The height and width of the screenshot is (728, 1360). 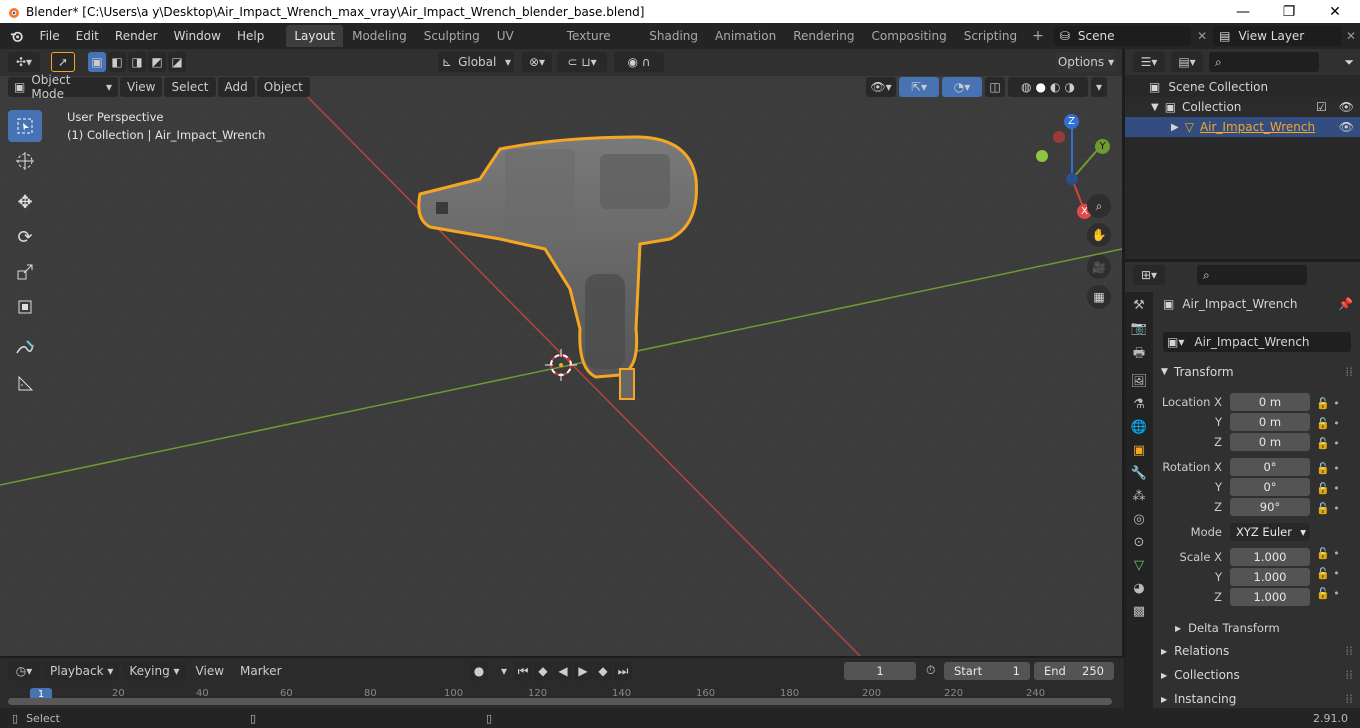 I want to click on scene-selector: ⛁ Scene, so click(x=1122, y=36).